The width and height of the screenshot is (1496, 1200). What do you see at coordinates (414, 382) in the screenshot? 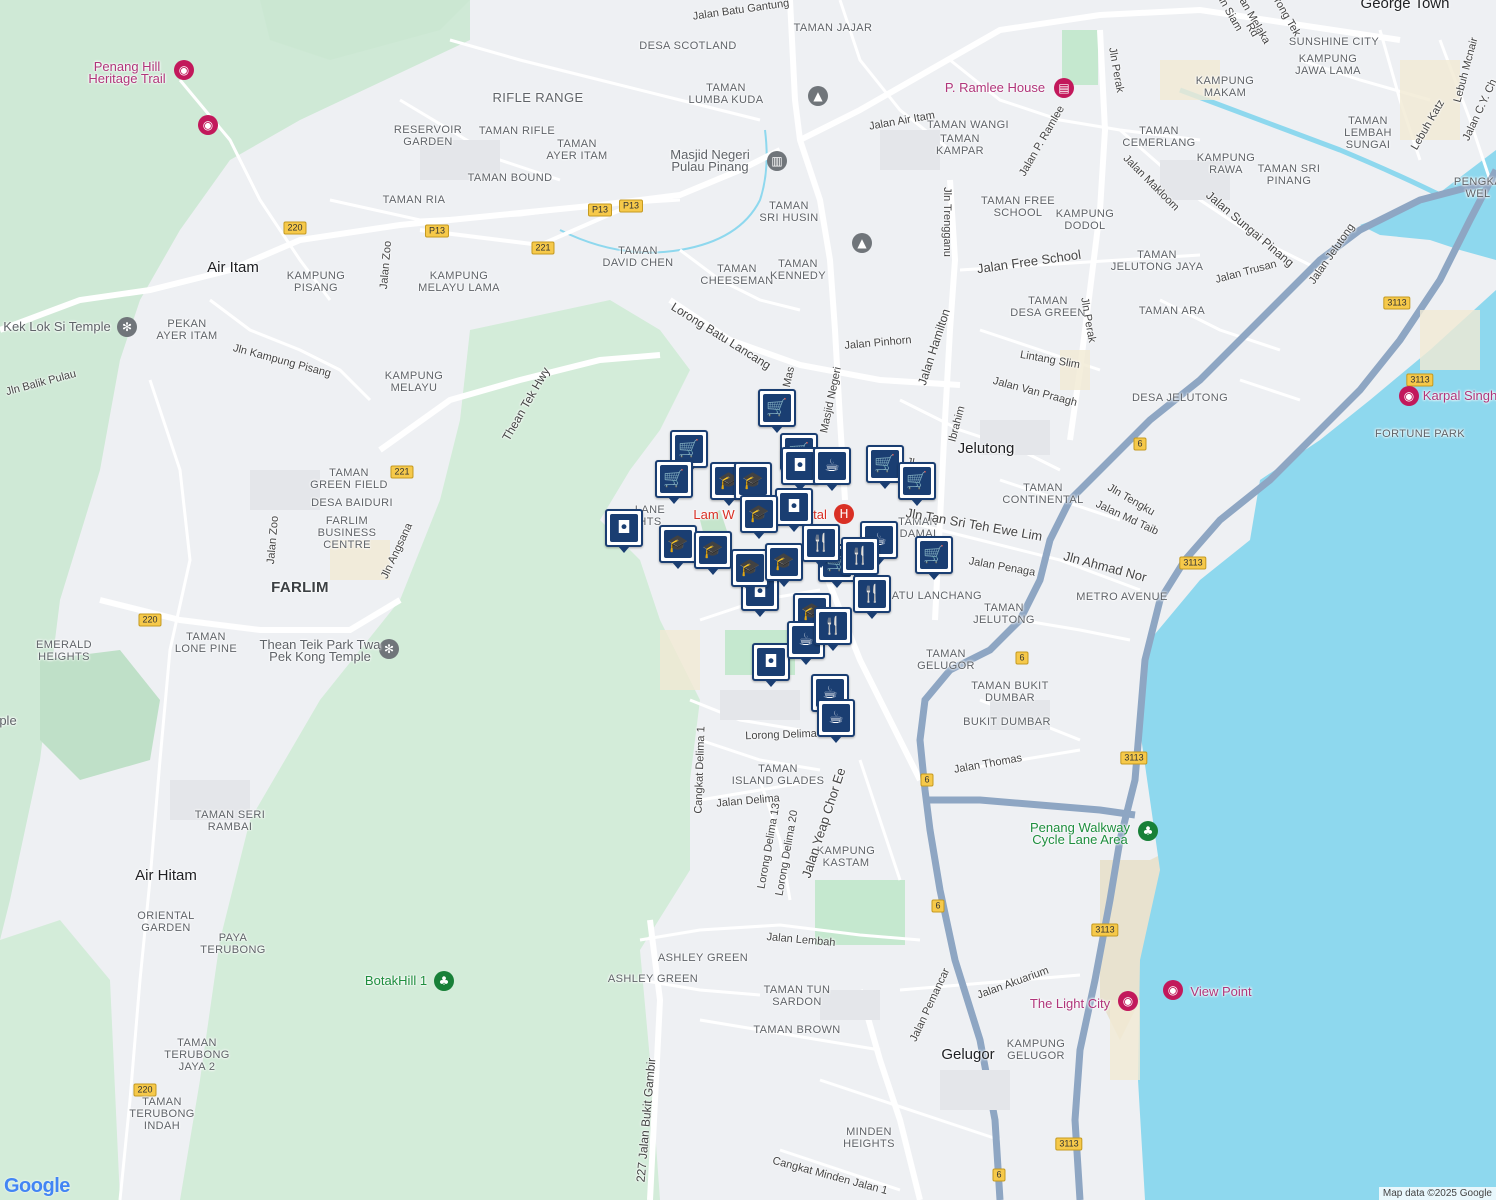
I see `area-label: KAMPUNG MELAYU` at bounding box center [414, 382].